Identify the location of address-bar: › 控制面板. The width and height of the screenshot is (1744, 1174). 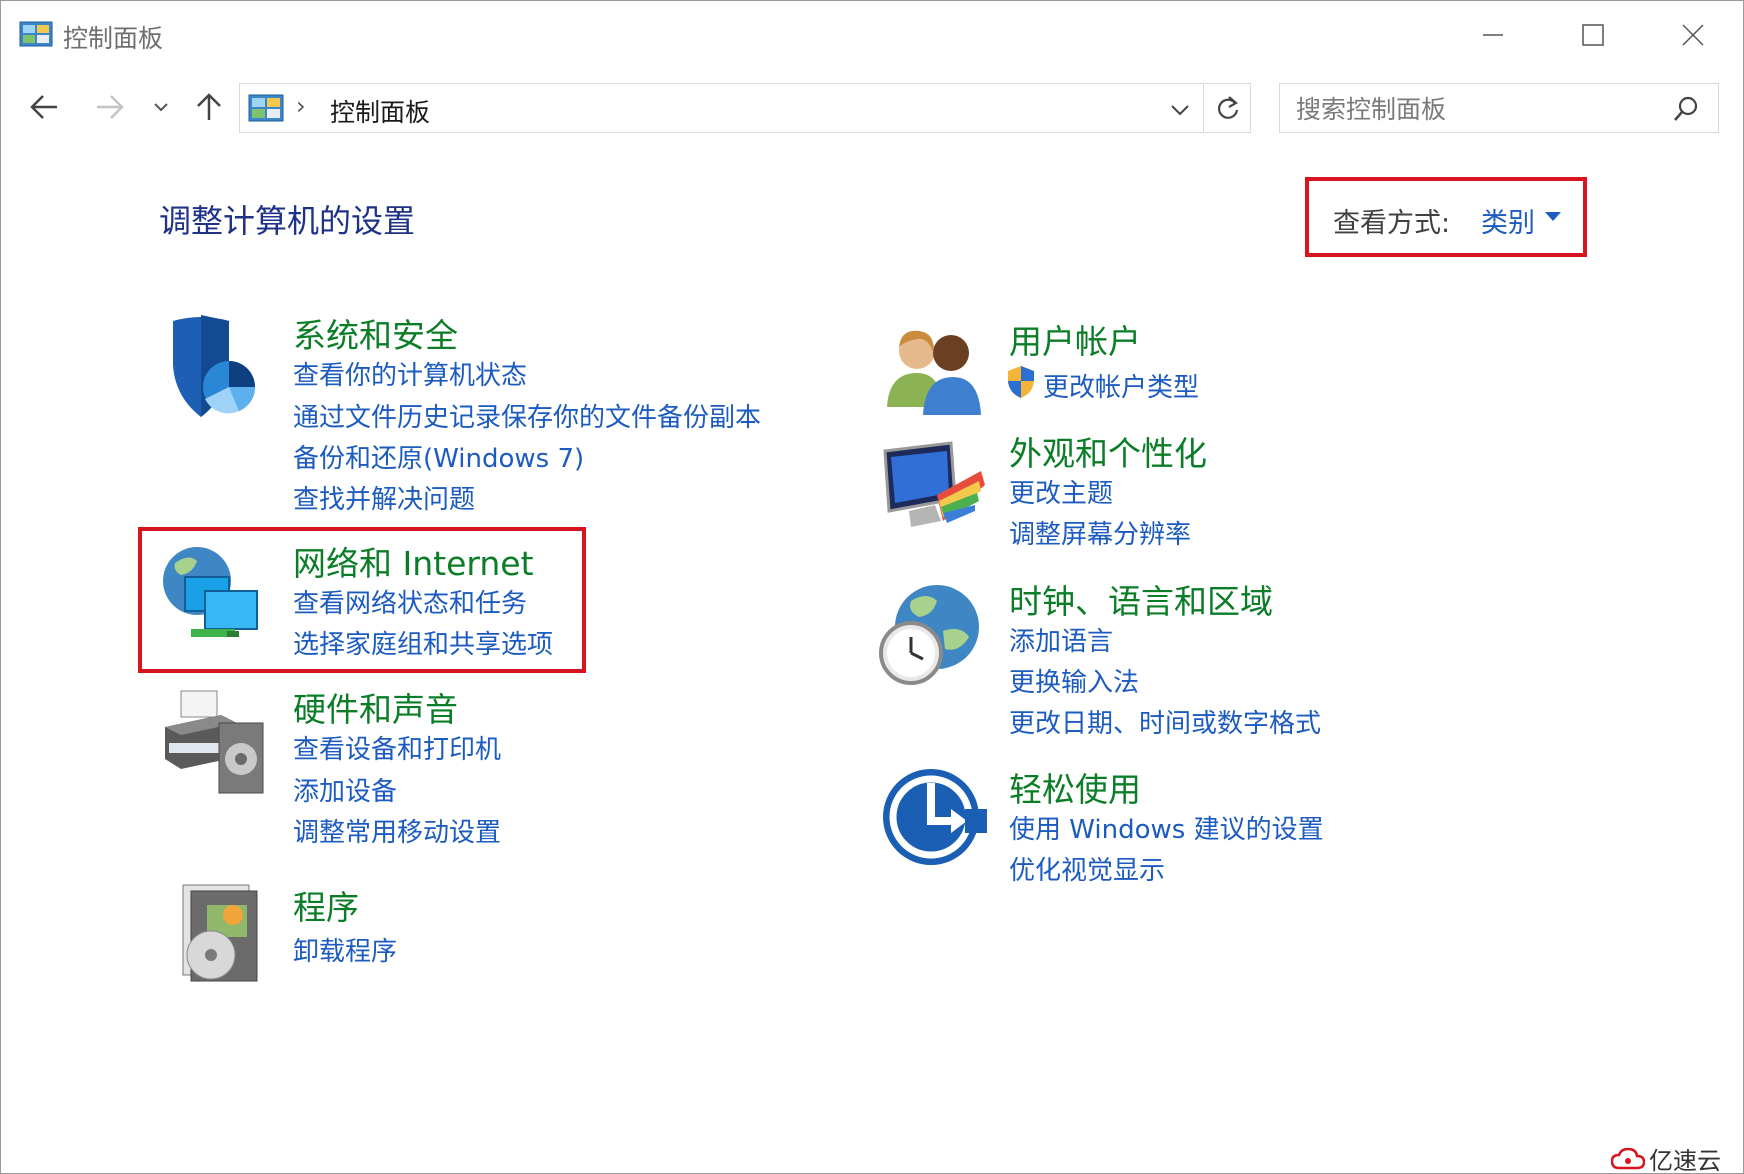
(721, 108).